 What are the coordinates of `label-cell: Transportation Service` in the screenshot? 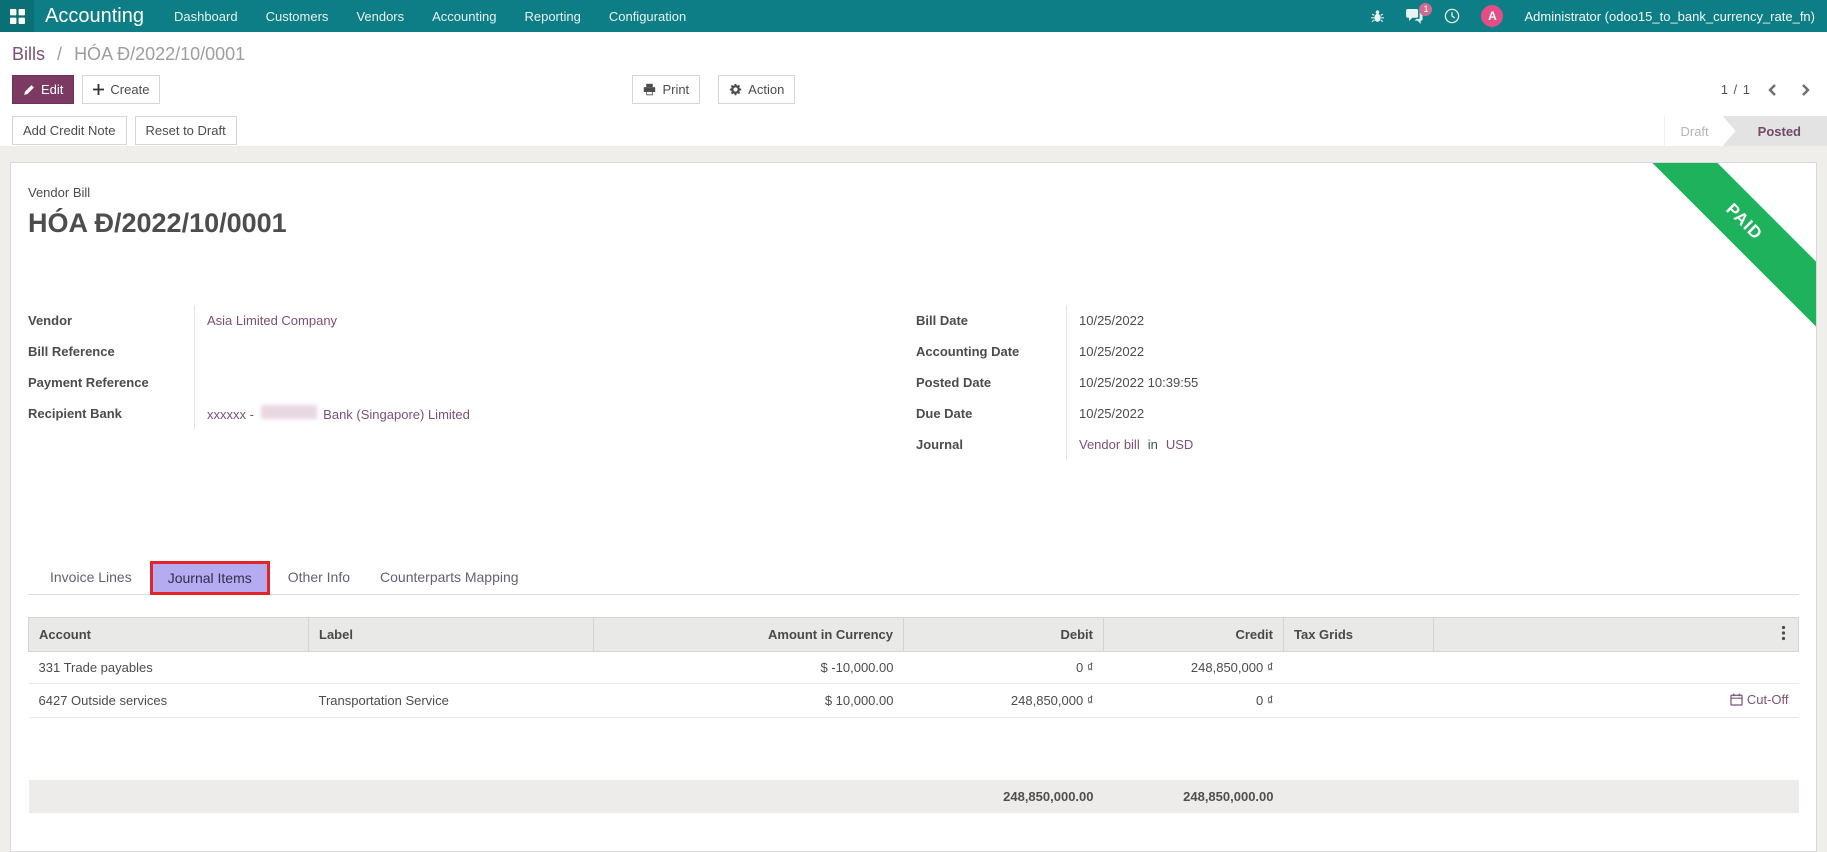 It's located at (451, 700).